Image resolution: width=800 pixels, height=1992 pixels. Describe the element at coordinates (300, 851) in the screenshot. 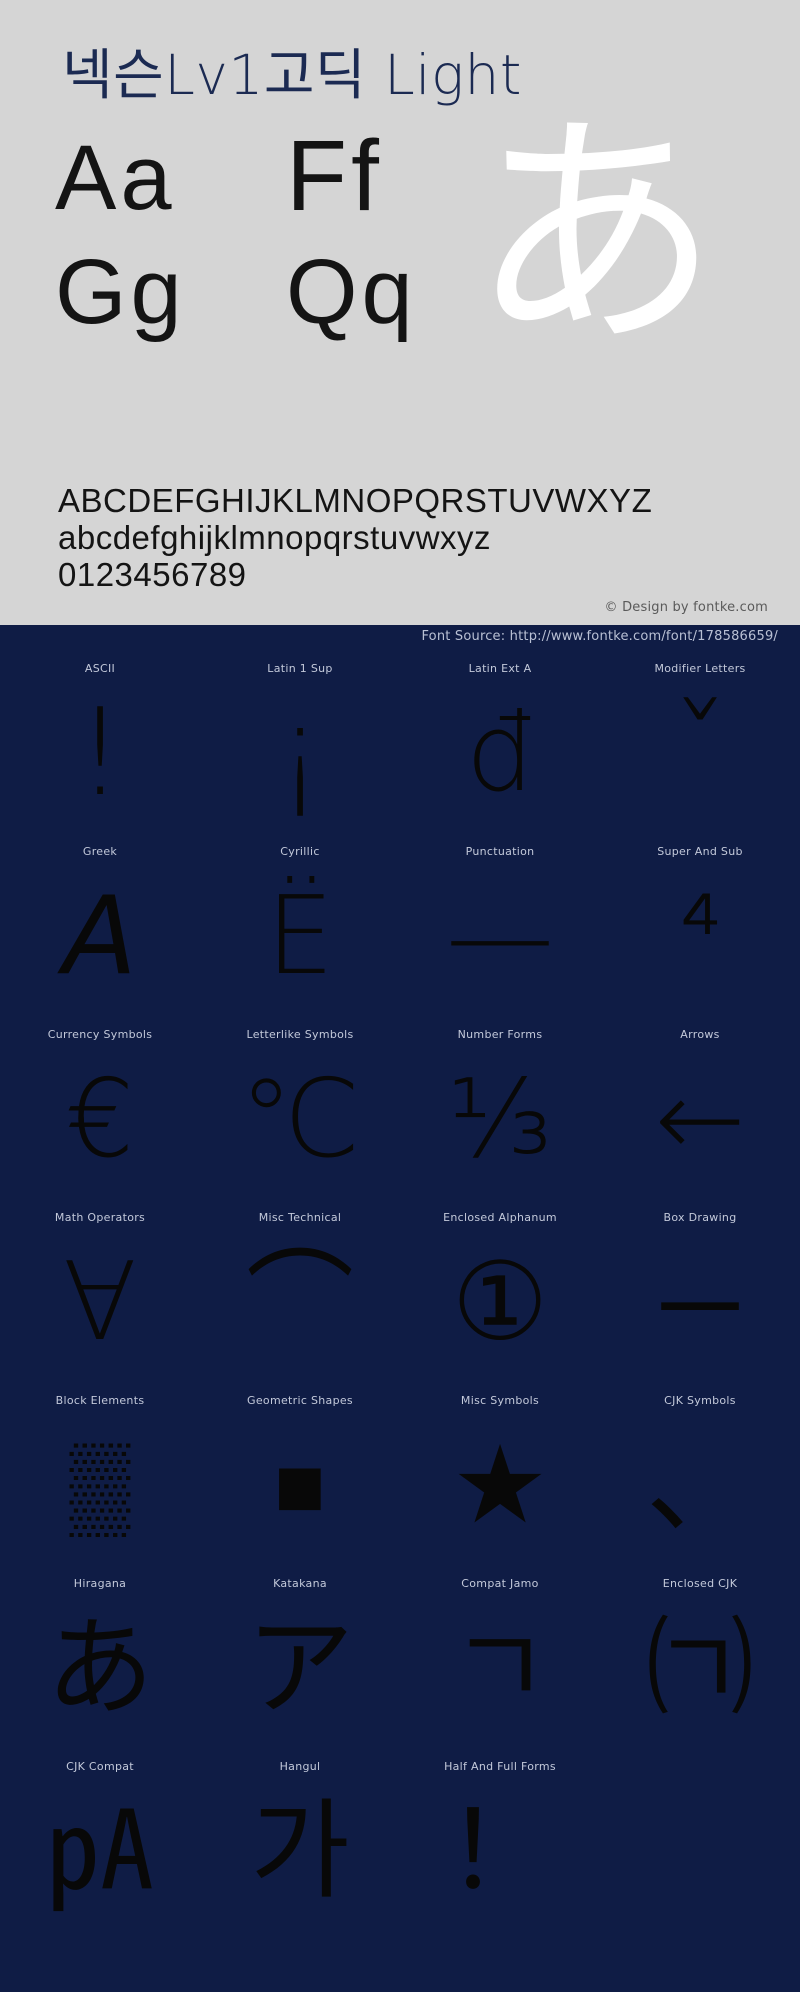

I see `charset-cell-label: Cyrillic` at that location.